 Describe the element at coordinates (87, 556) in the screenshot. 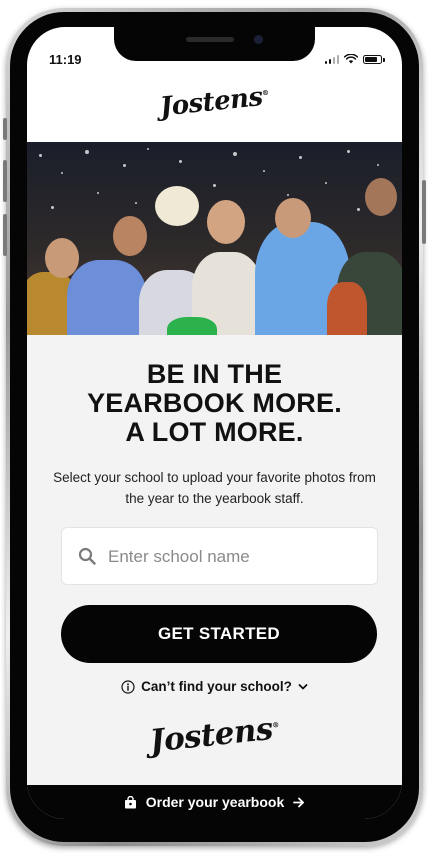

I see `search-icon` at that location.